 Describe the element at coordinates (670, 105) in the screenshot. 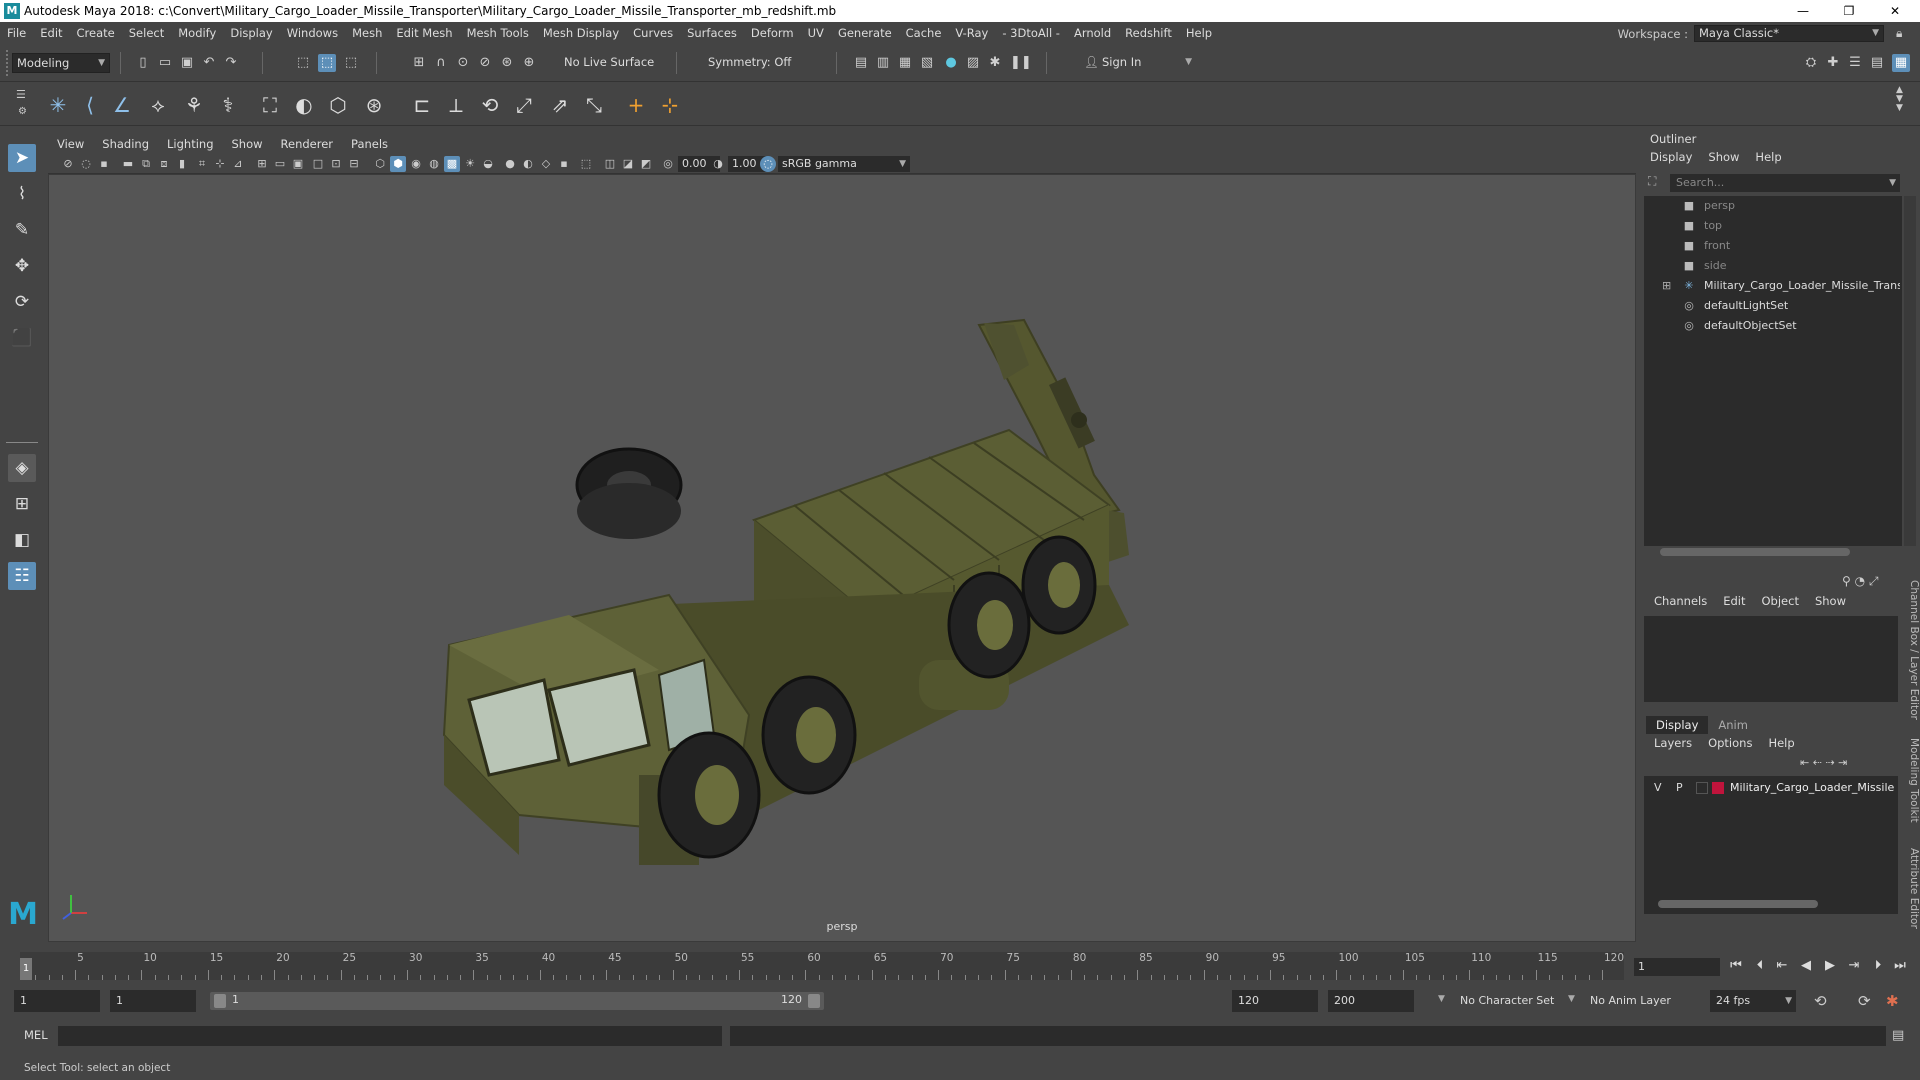

I see `locator-aim-icon: ⊹` at that location.